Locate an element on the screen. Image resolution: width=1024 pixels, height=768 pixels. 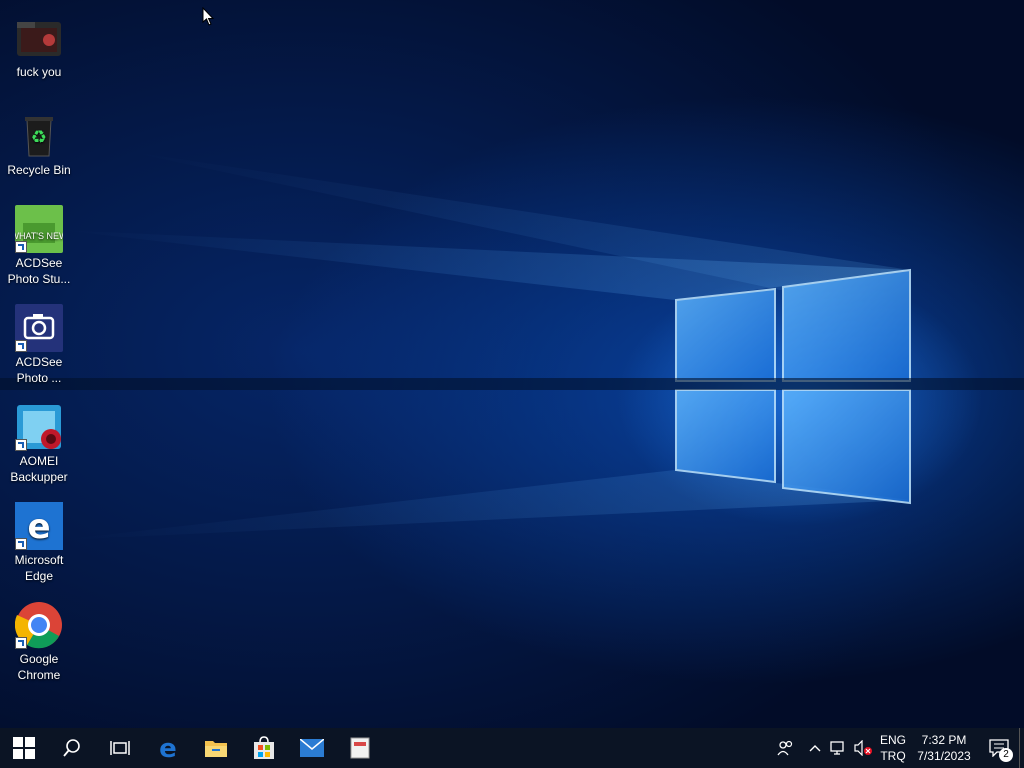
chevron-up-icon is located at coordinates (815, 748).